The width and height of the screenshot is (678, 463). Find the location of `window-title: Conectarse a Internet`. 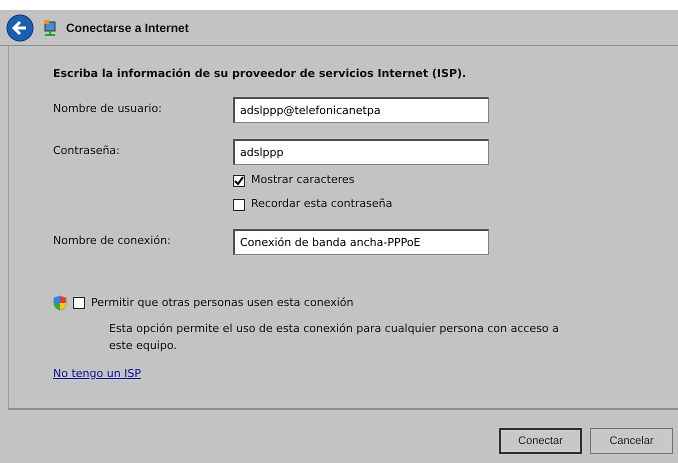

window-title: Conectarse a Internet is located at coordinates (127, 28).